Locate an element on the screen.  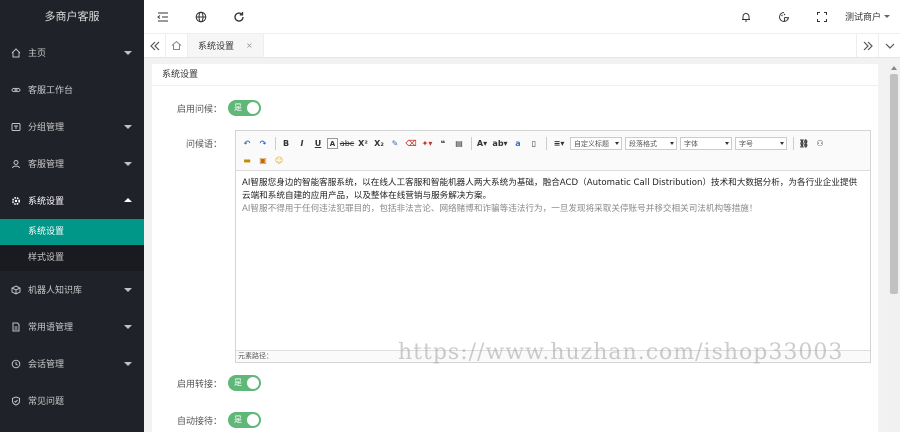
emoji-icon: ☺ is located at coordinates (279, 161).